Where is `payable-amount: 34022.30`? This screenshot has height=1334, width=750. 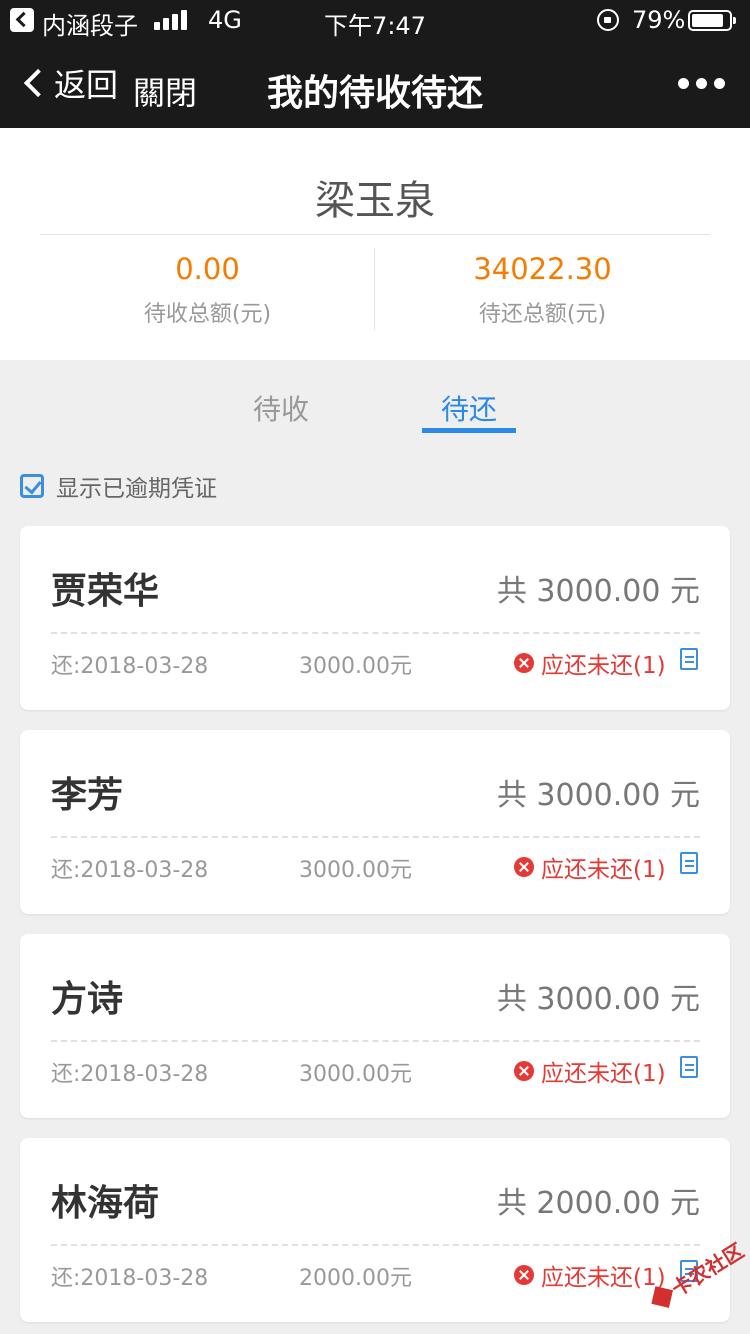
payable-amount: 34022.30 is located at coordinates (542, 269).